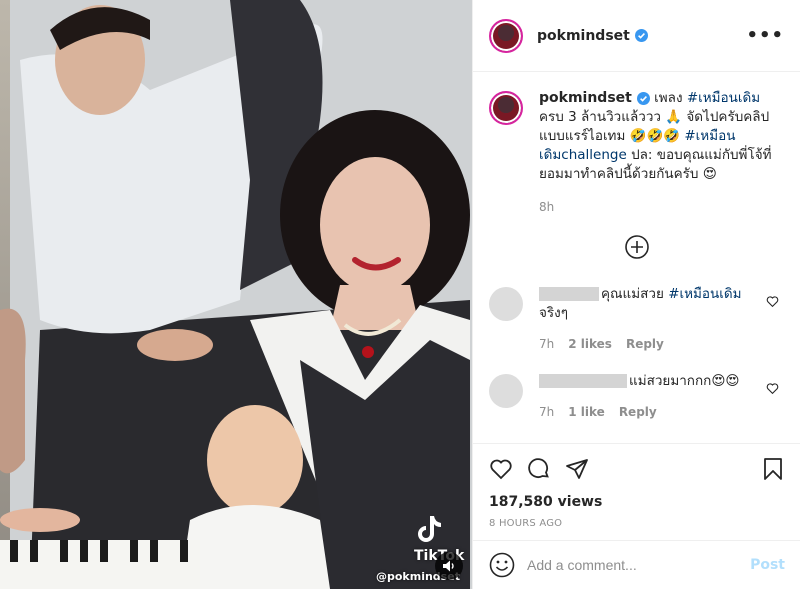  What do you see at coordinates (704, 294) in the screenshot?
I see `comment-hashtag: #เหมือนเดิม` at bounding box center [704, 294].